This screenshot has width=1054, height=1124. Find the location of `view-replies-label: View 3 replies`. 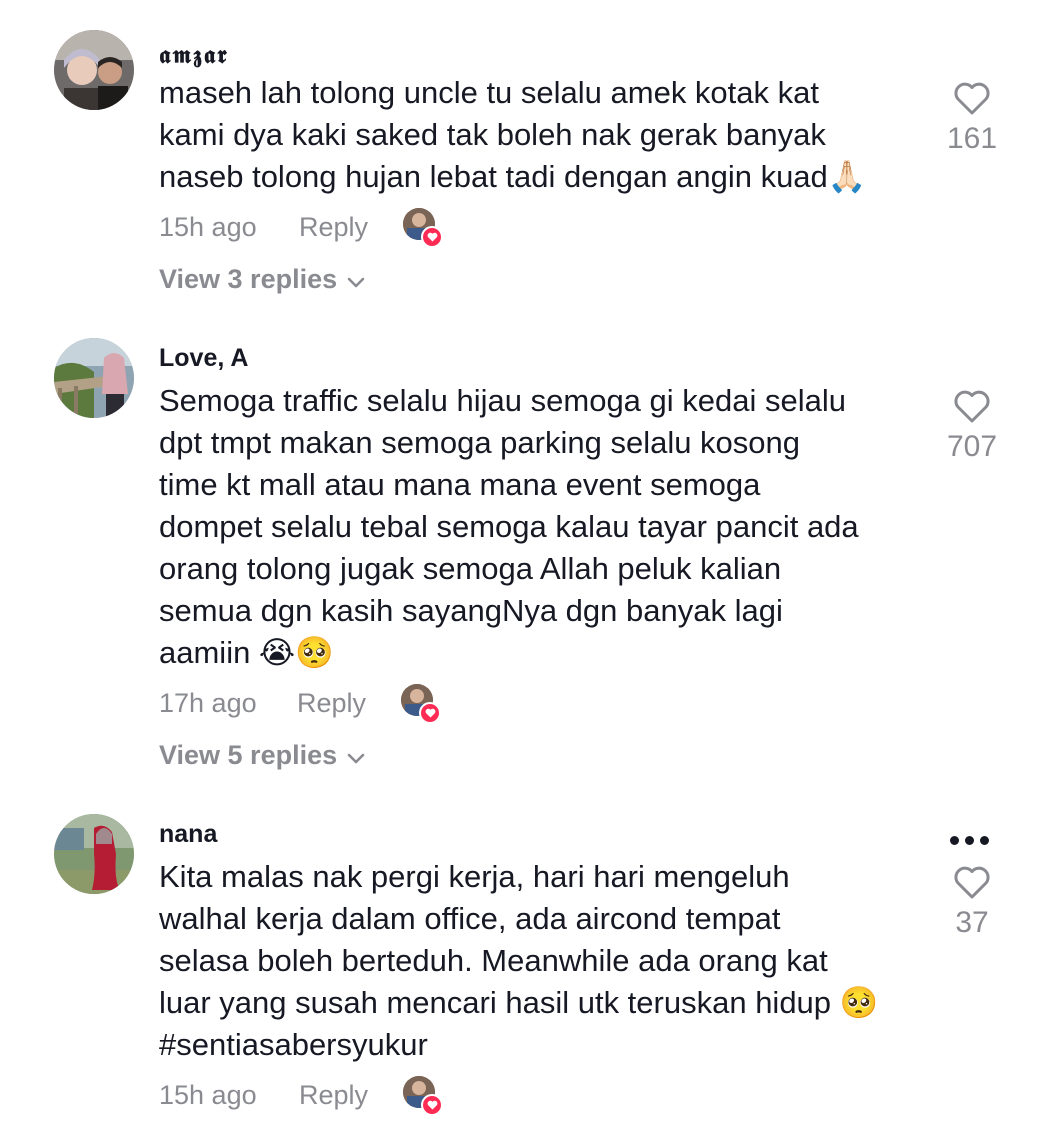

view-replies-label: View 3 replies is located at coordinates (248, 279).